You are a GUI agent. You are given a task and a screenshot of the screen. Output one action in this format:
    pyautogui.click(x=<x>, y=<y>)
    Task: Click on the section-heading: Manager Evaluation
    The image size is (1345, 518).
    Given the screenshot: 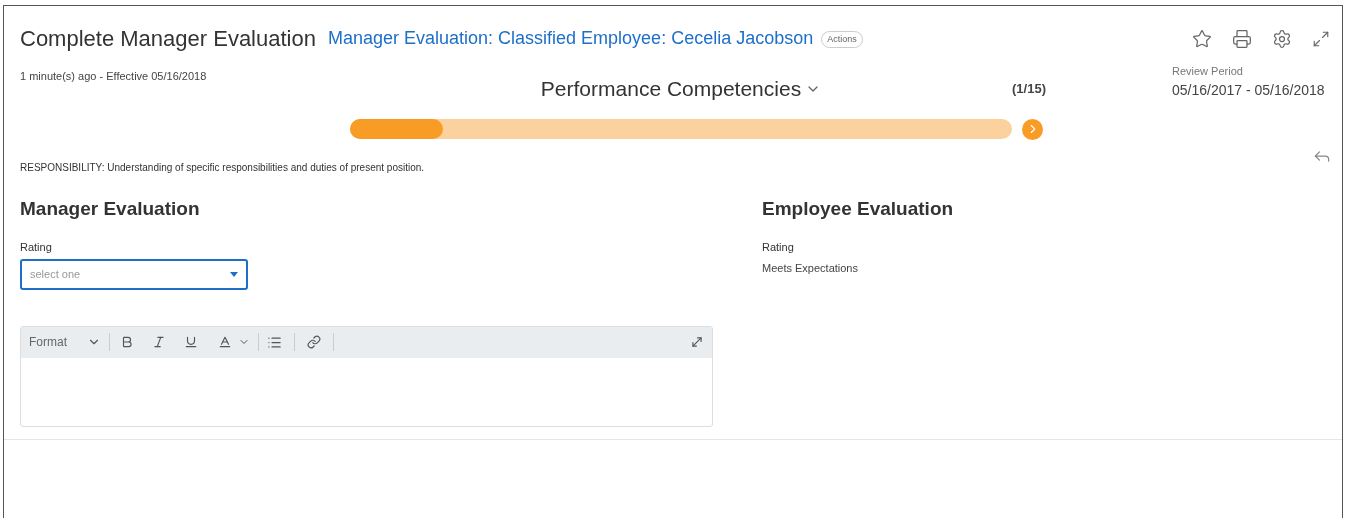 What is the action you would take?
    pyautogui.click(x=110, y=208)
    